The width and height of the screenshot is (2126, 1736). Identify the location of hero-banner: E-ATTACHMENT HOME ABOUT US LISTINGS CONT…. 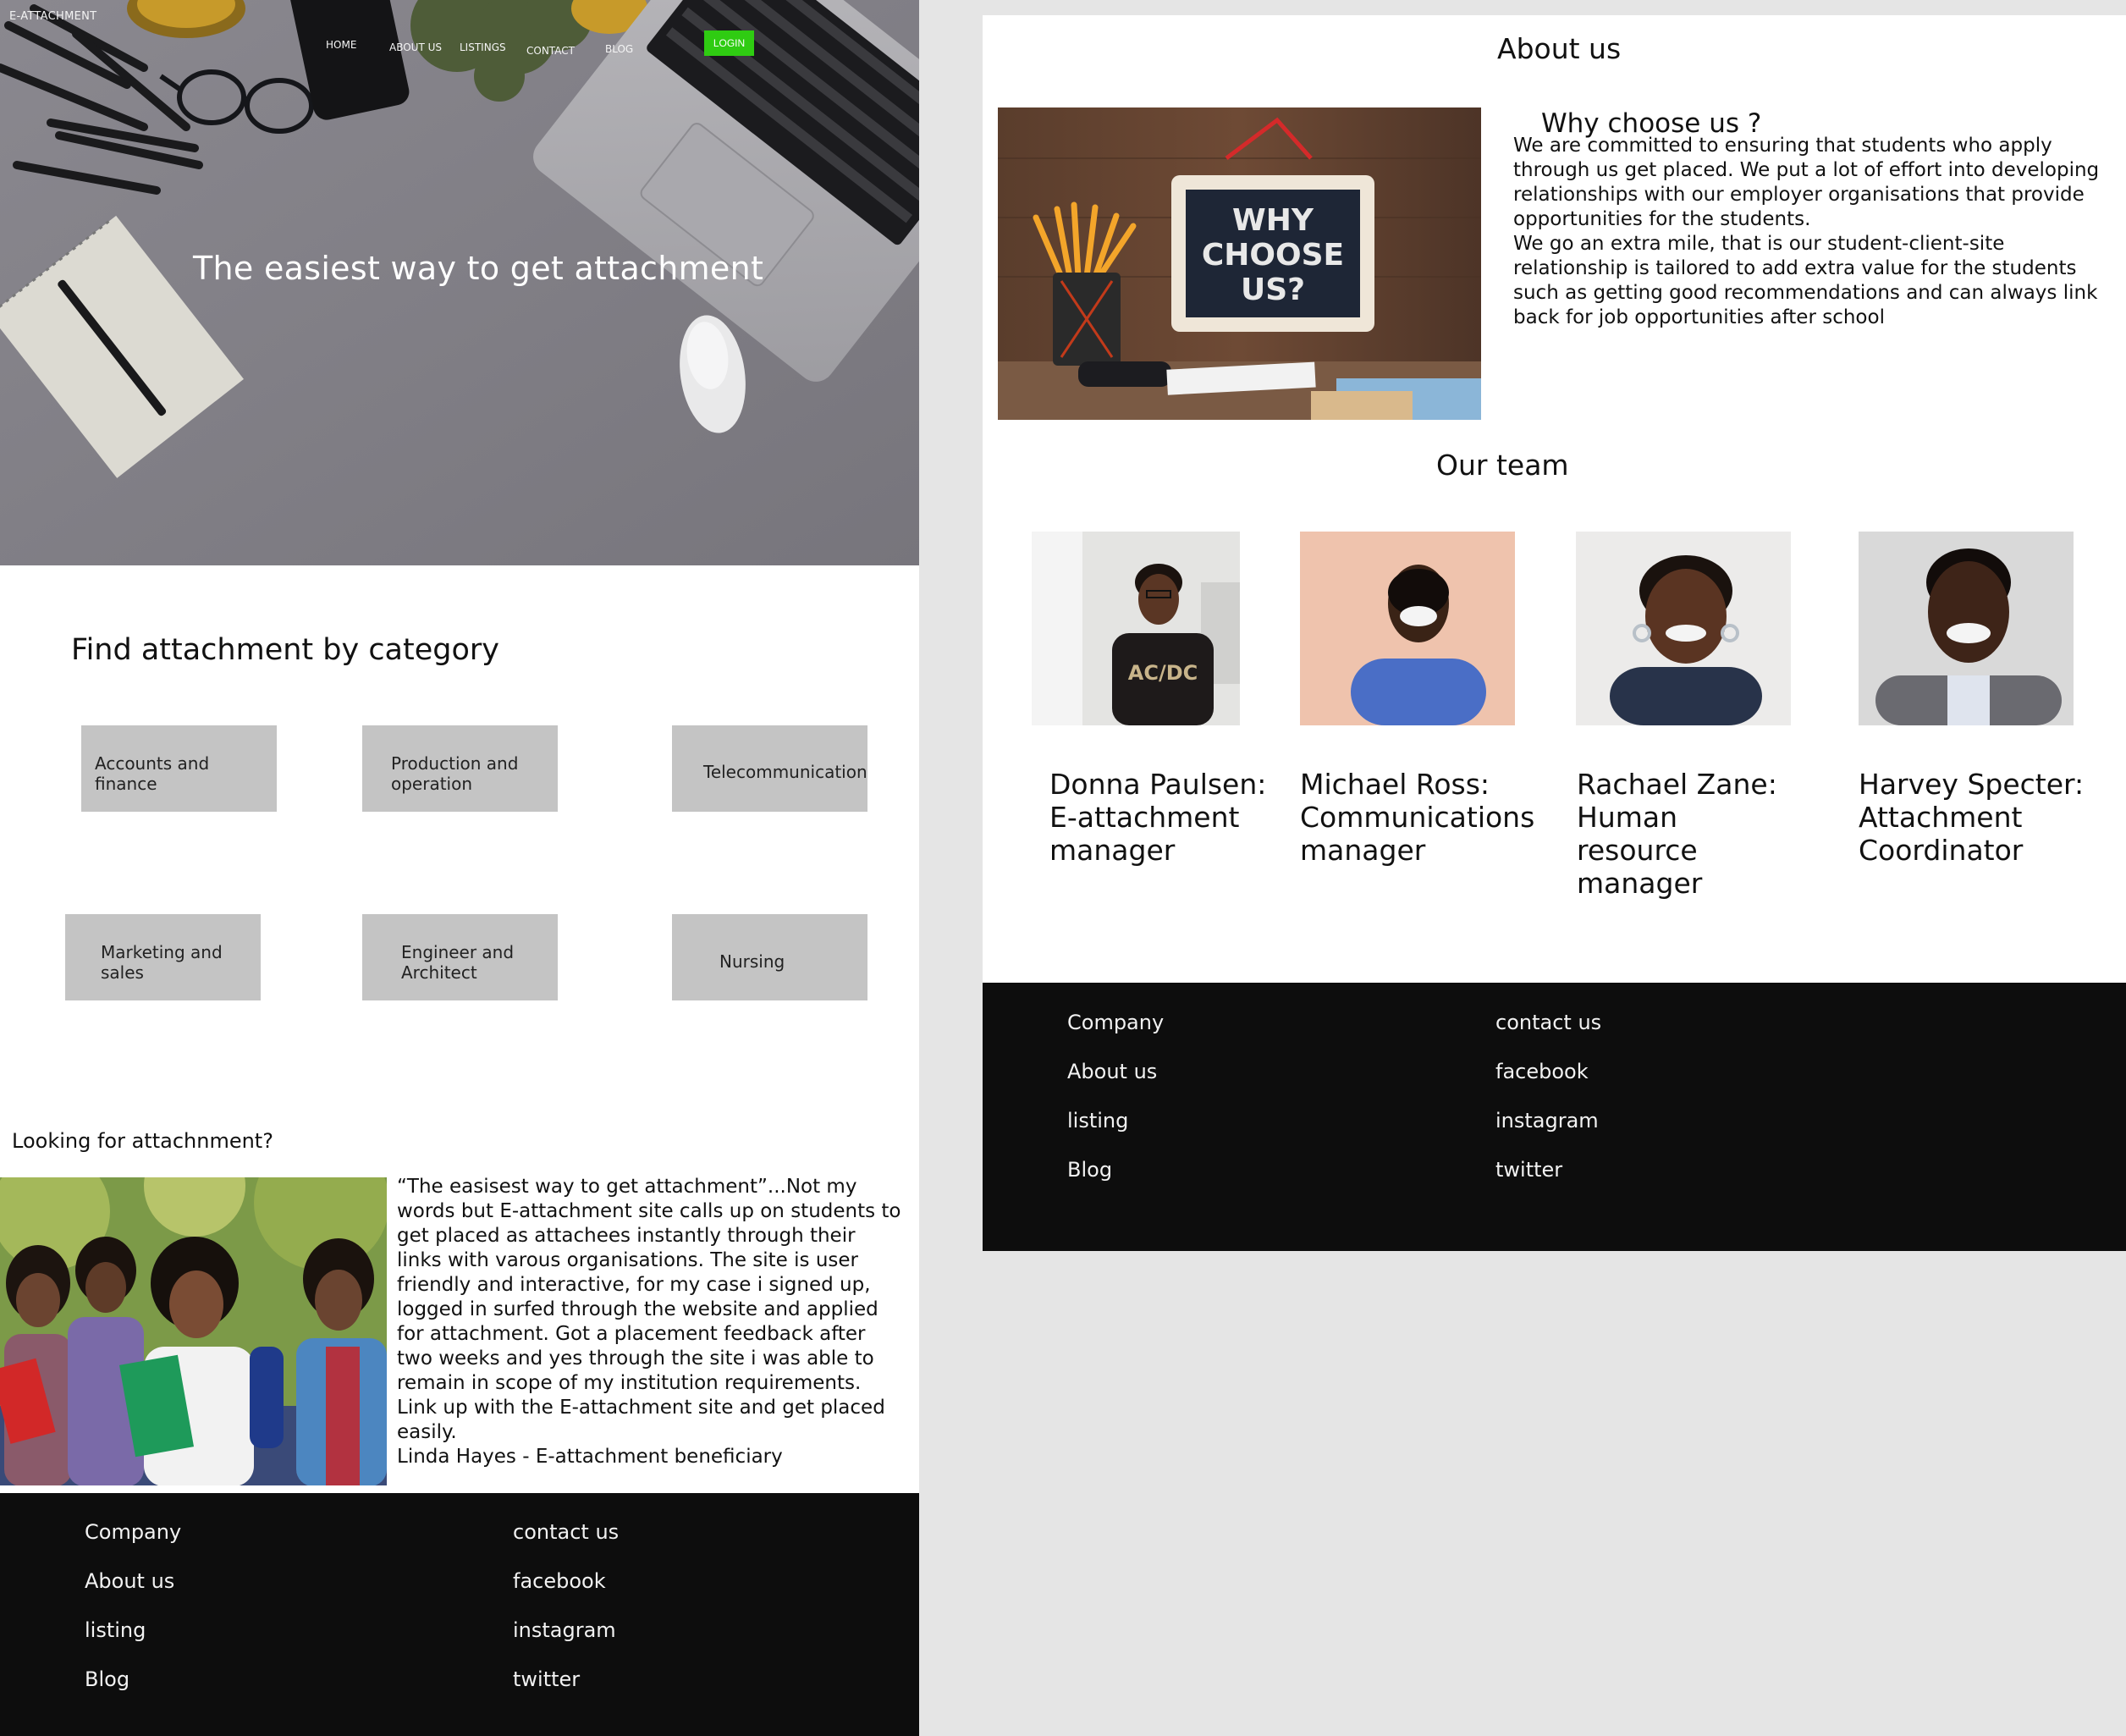
(460, 282).